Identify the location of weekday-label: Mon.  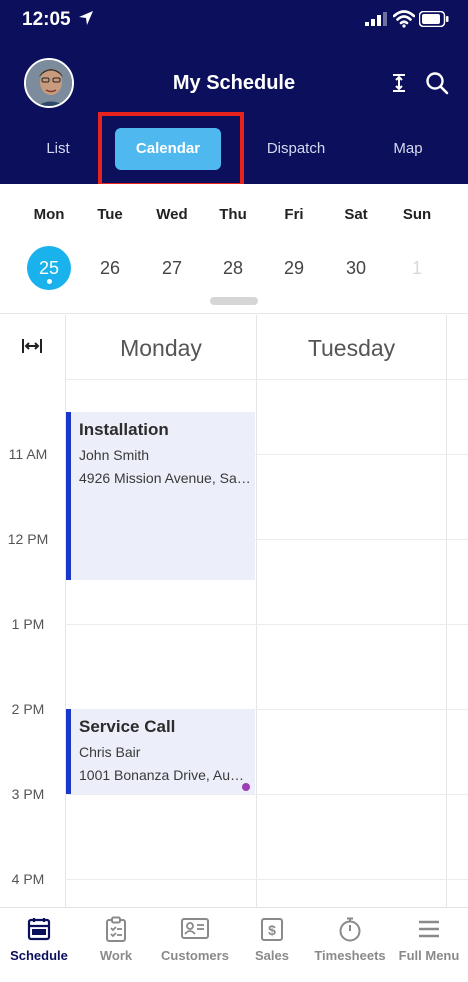
(49, 214).